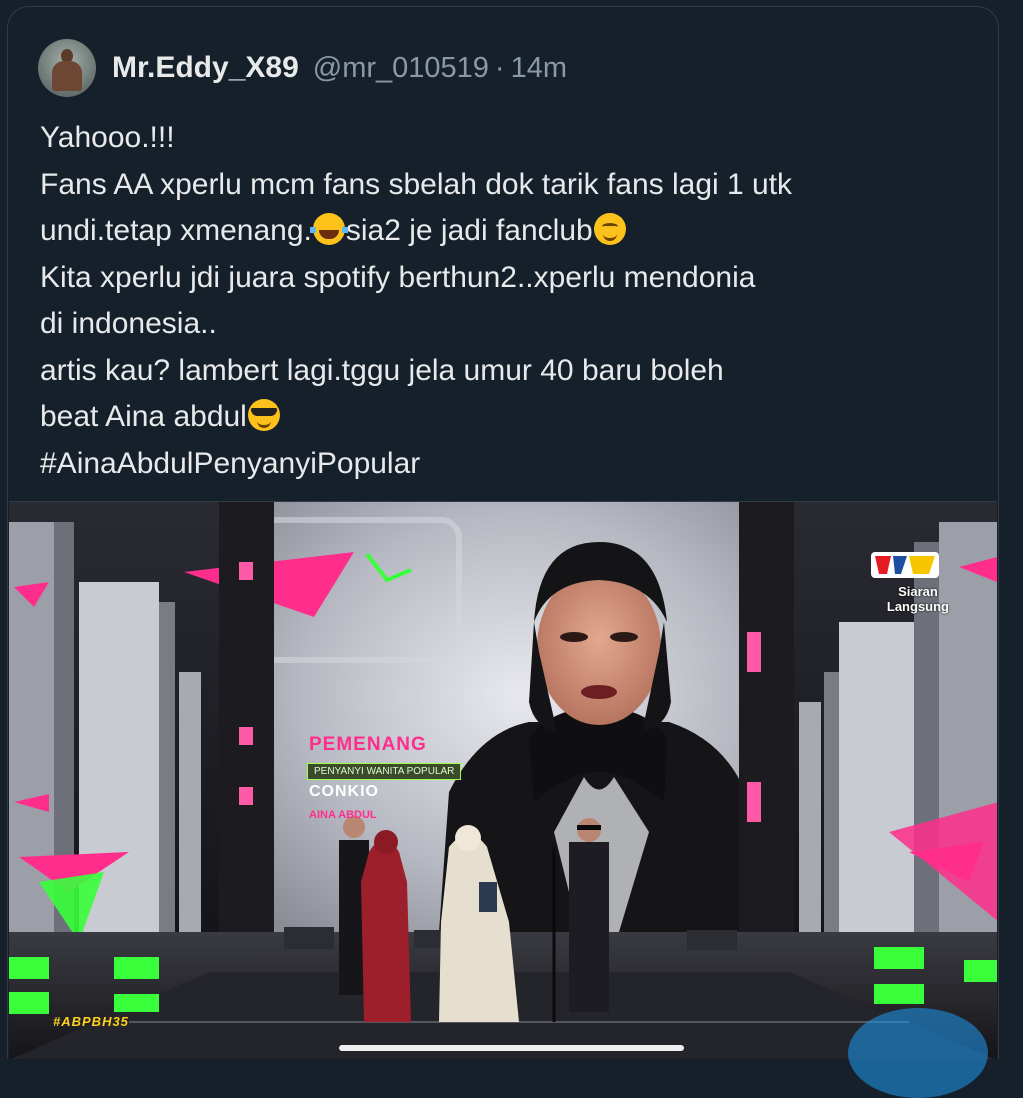 The image size is (1023, 1098). What do you see at coordinates (368, 744) in the screenshot?
I see `overlay-title: PEMENANG` at bounding box center [368, 744].